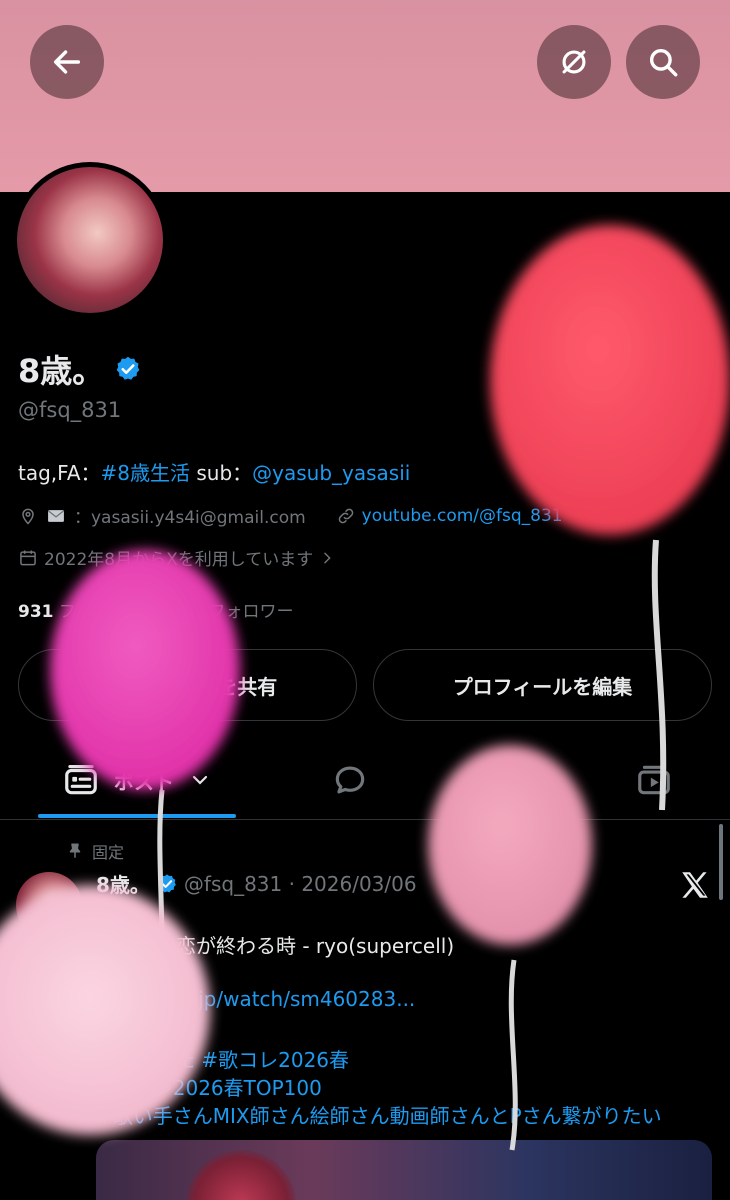 The image size is (730, 1200). Describe the element at coordinates (721, 862) in the screenshot. I see `scrollbar` at that location.